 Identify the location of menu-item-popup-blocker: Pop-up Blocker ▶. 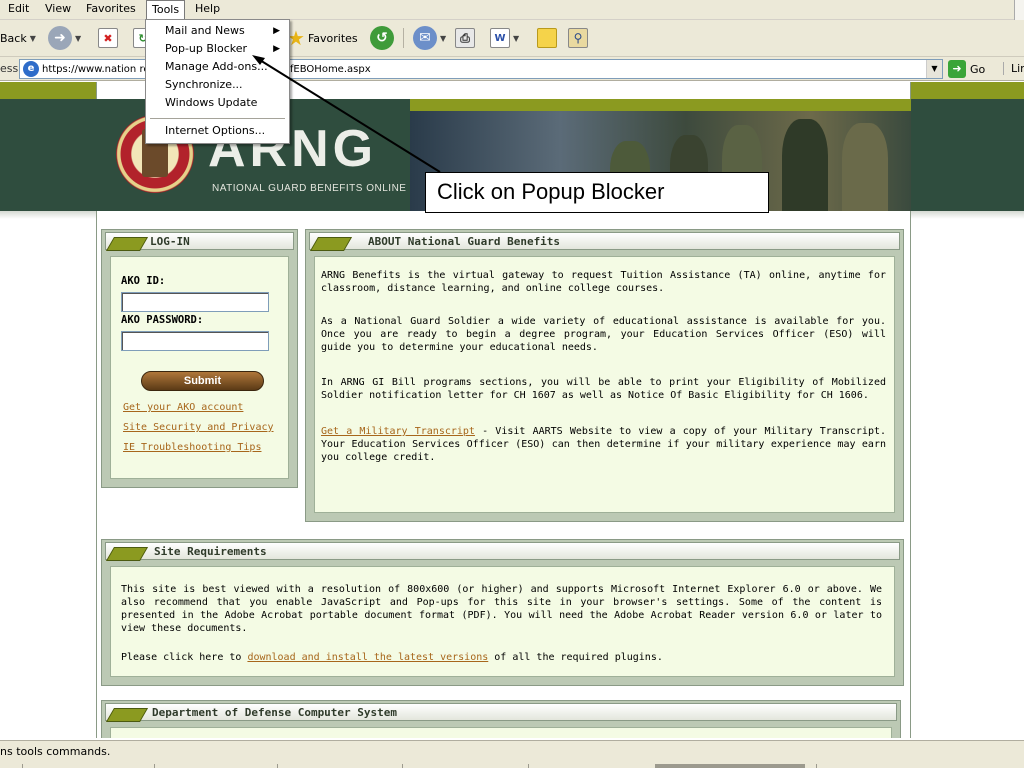
(217, 49).